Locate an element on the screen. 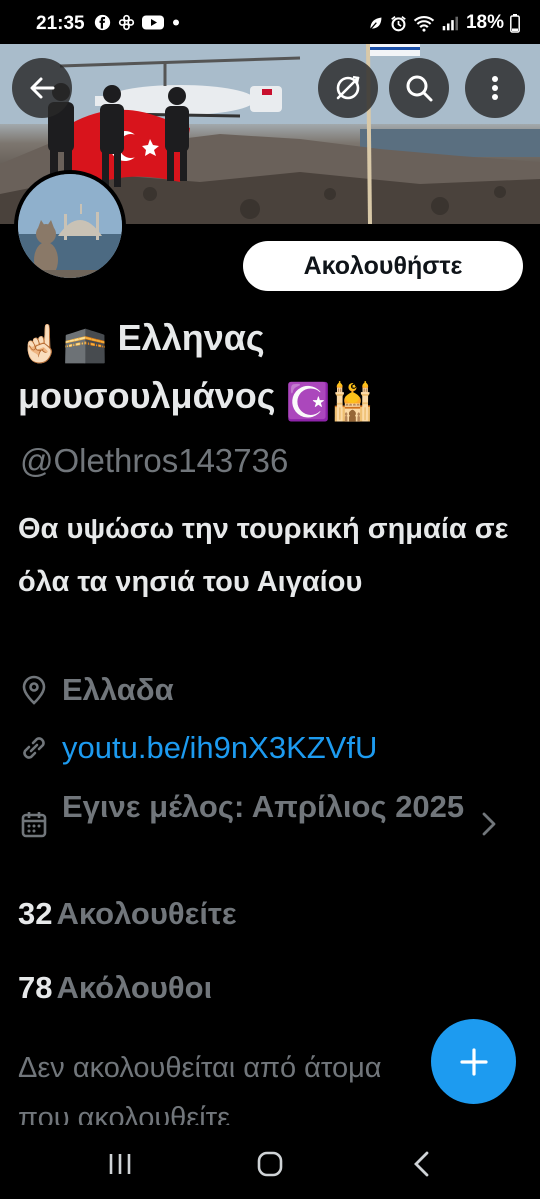  status-bar: 21:35 18% is located at coordinates (270, 22).